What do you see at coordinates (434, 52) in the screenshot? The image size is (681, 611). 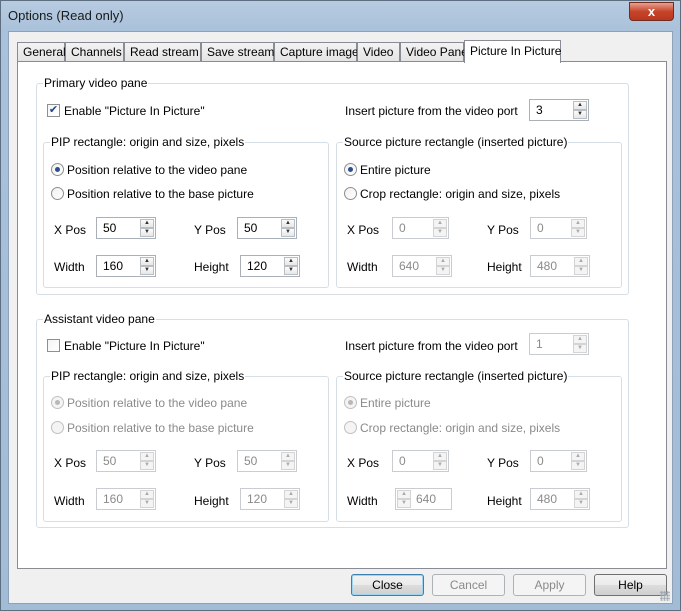 I see `tab-video-pane: Video Pane` at bounding box center [434, 52].